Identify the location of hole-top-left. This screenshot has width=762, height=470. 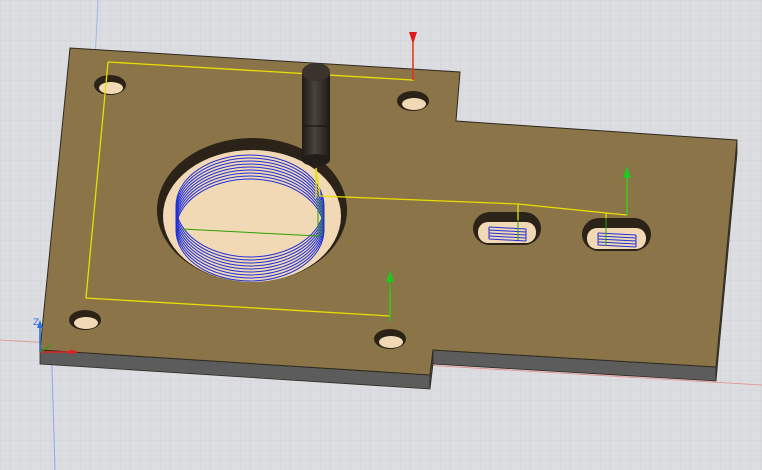
(110, 85).